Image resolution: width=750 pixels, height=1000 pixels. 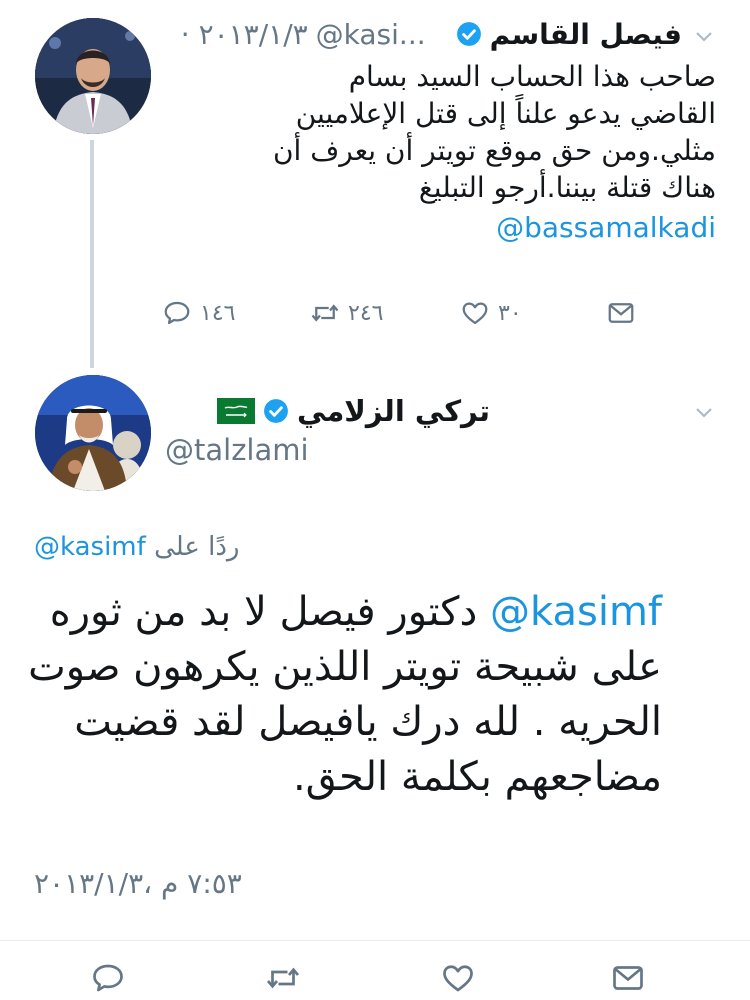 What do you see at coordinates (366, 313) in the screenshot?
I see `retweet-count: ٢٤٦` at bounding box center [366, 313].